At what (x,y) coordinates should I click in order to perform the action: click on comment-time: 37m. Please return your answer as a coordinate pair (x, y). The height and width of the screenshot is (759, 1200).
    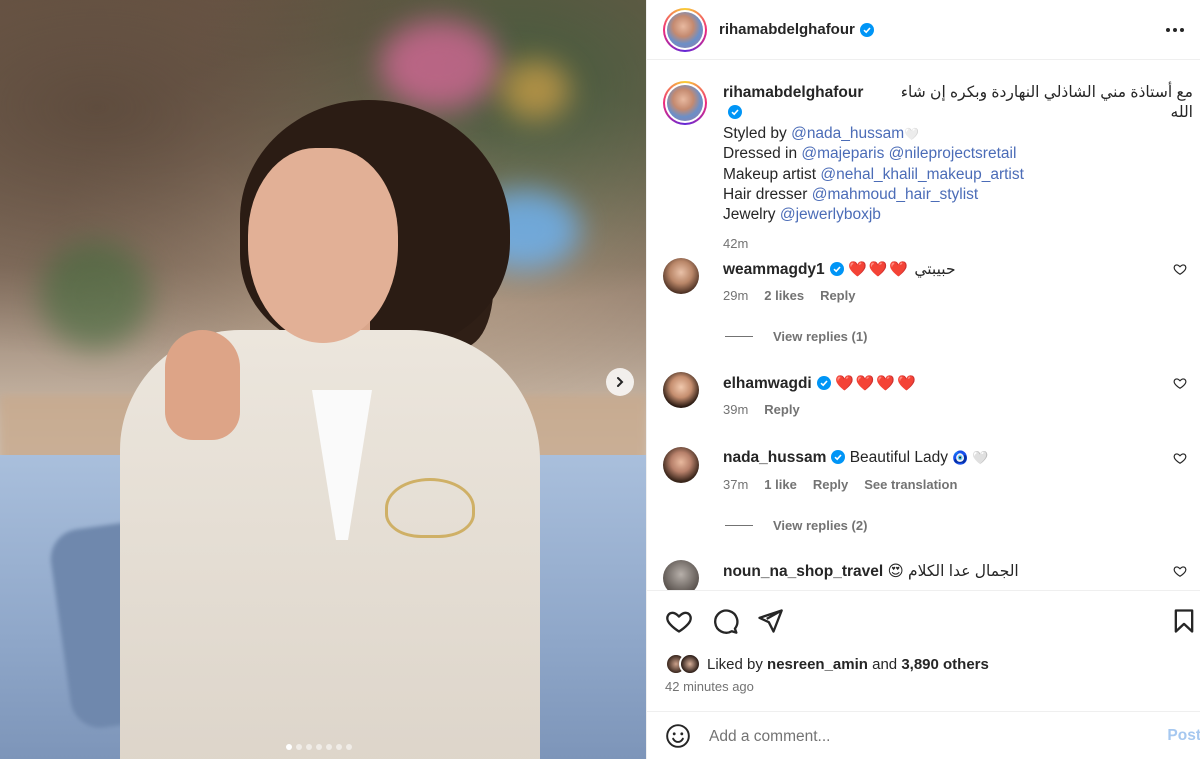
    Looking at the image, I should click on (735, 484).